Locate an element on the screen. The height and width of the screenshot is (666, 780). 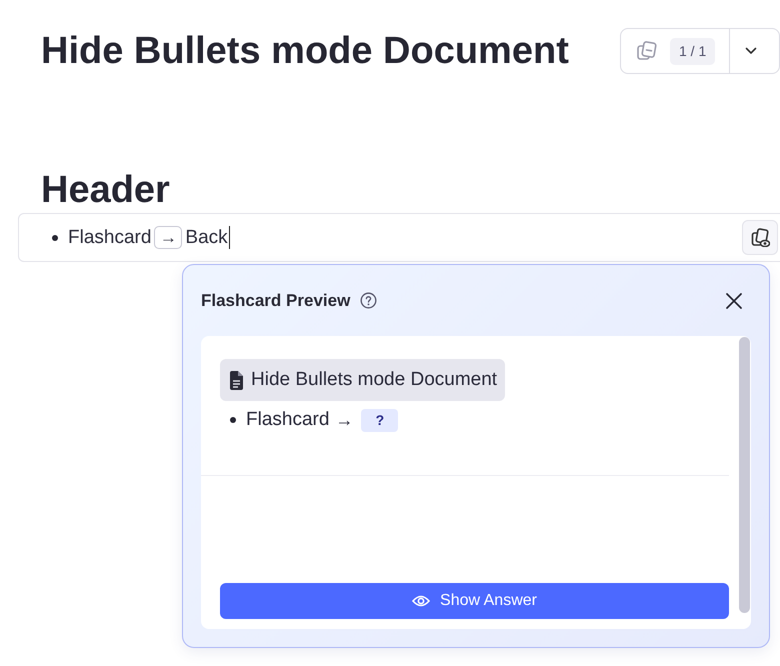
eye-icon is located at coordinates (421, 601).